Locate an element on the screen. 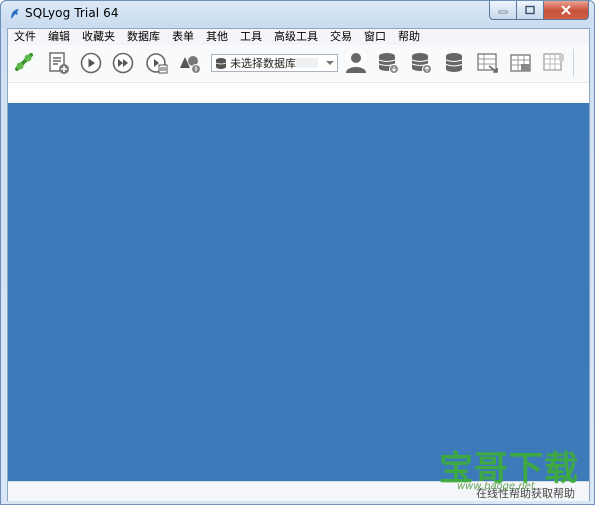 The width and height of the screenshot is (595, 505). new-query-button is located at coordinates (59, 63).